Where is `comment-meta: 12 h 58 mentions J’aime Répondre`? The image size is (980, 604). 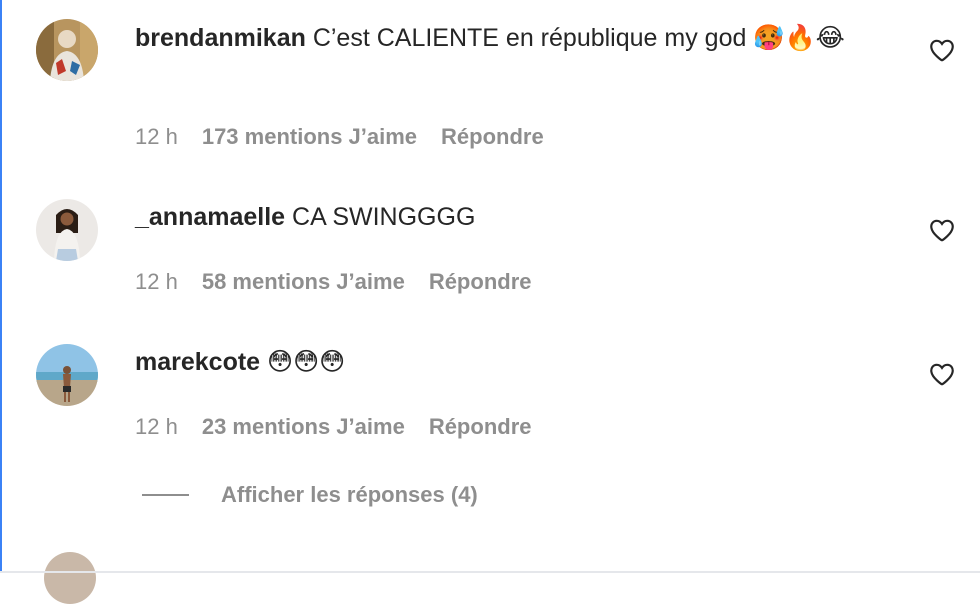 comment-meta: 12 h 58 mentions J’aime Répondre is located at coordinates (333, 282).